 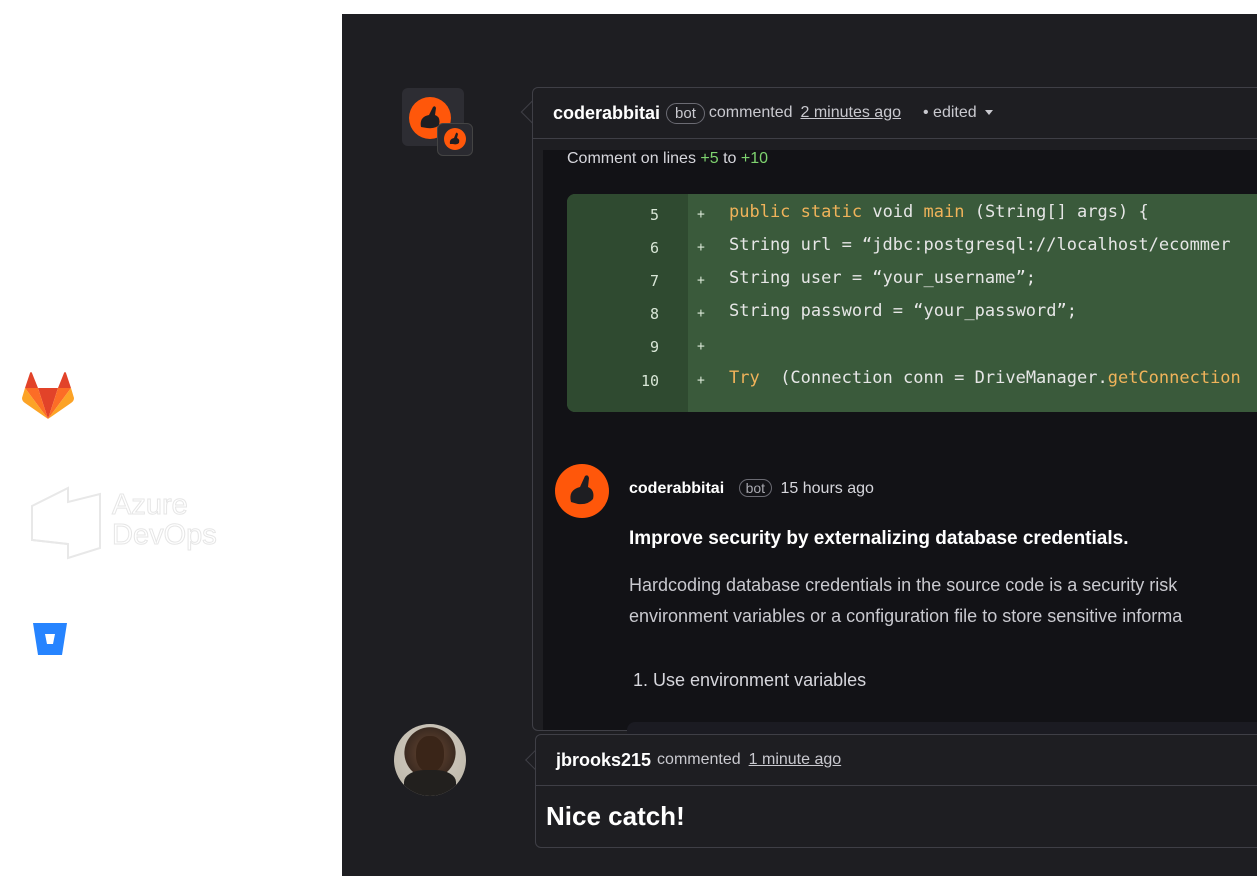 I want to click on comment-on-prefix: Comment on lines, so click(x=631, y=158).